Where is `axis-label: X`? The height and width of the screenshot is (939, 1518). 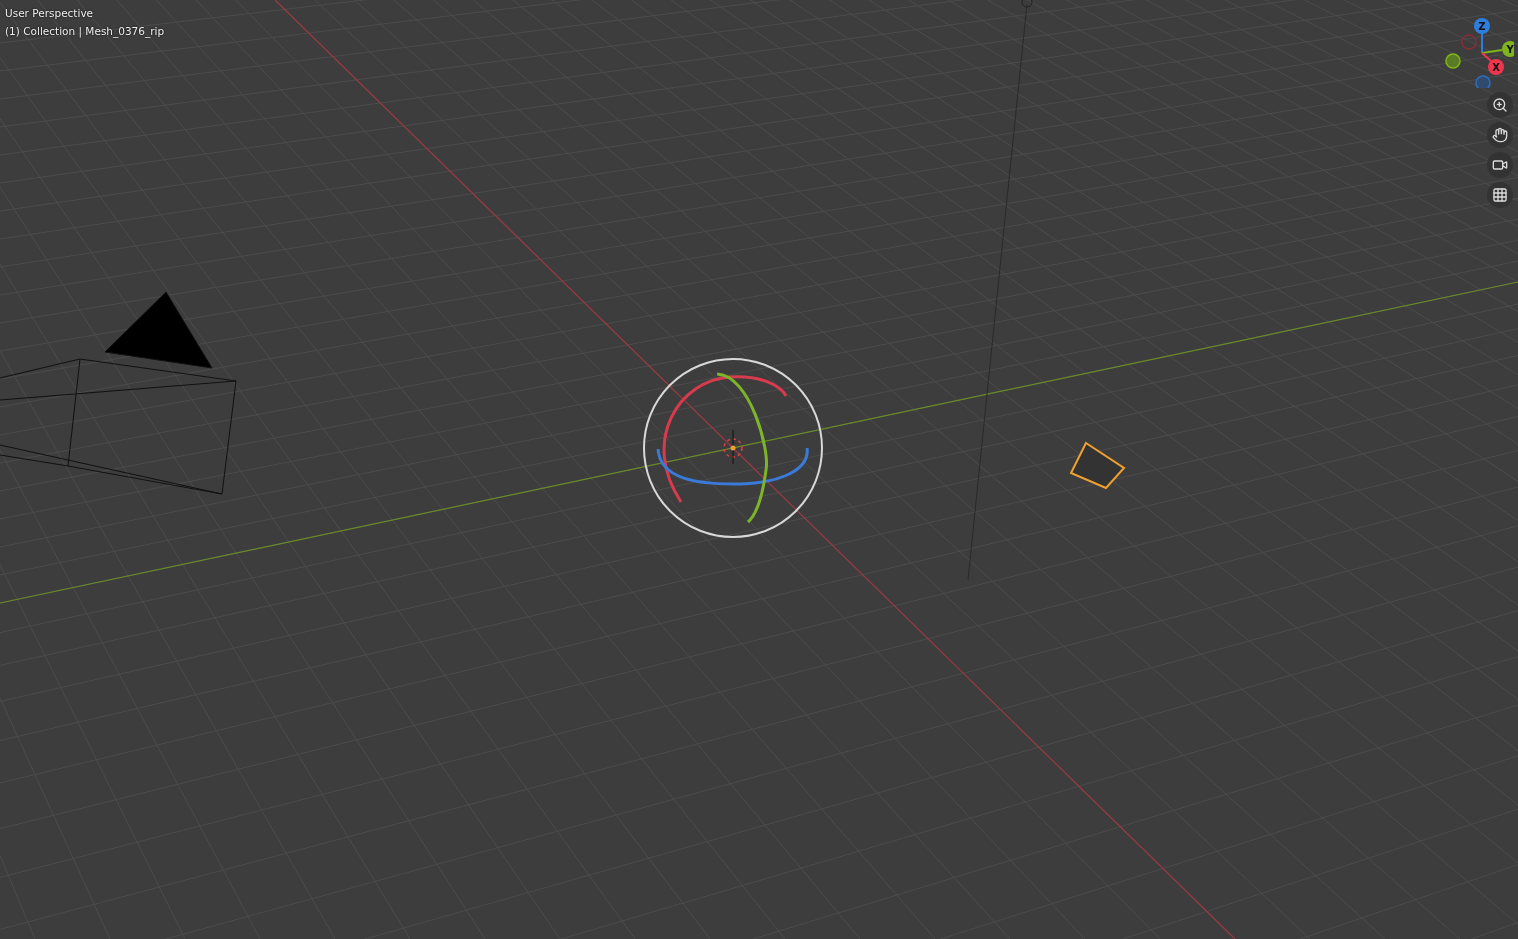 axis-label: X is located at coordinates (1496, 67).